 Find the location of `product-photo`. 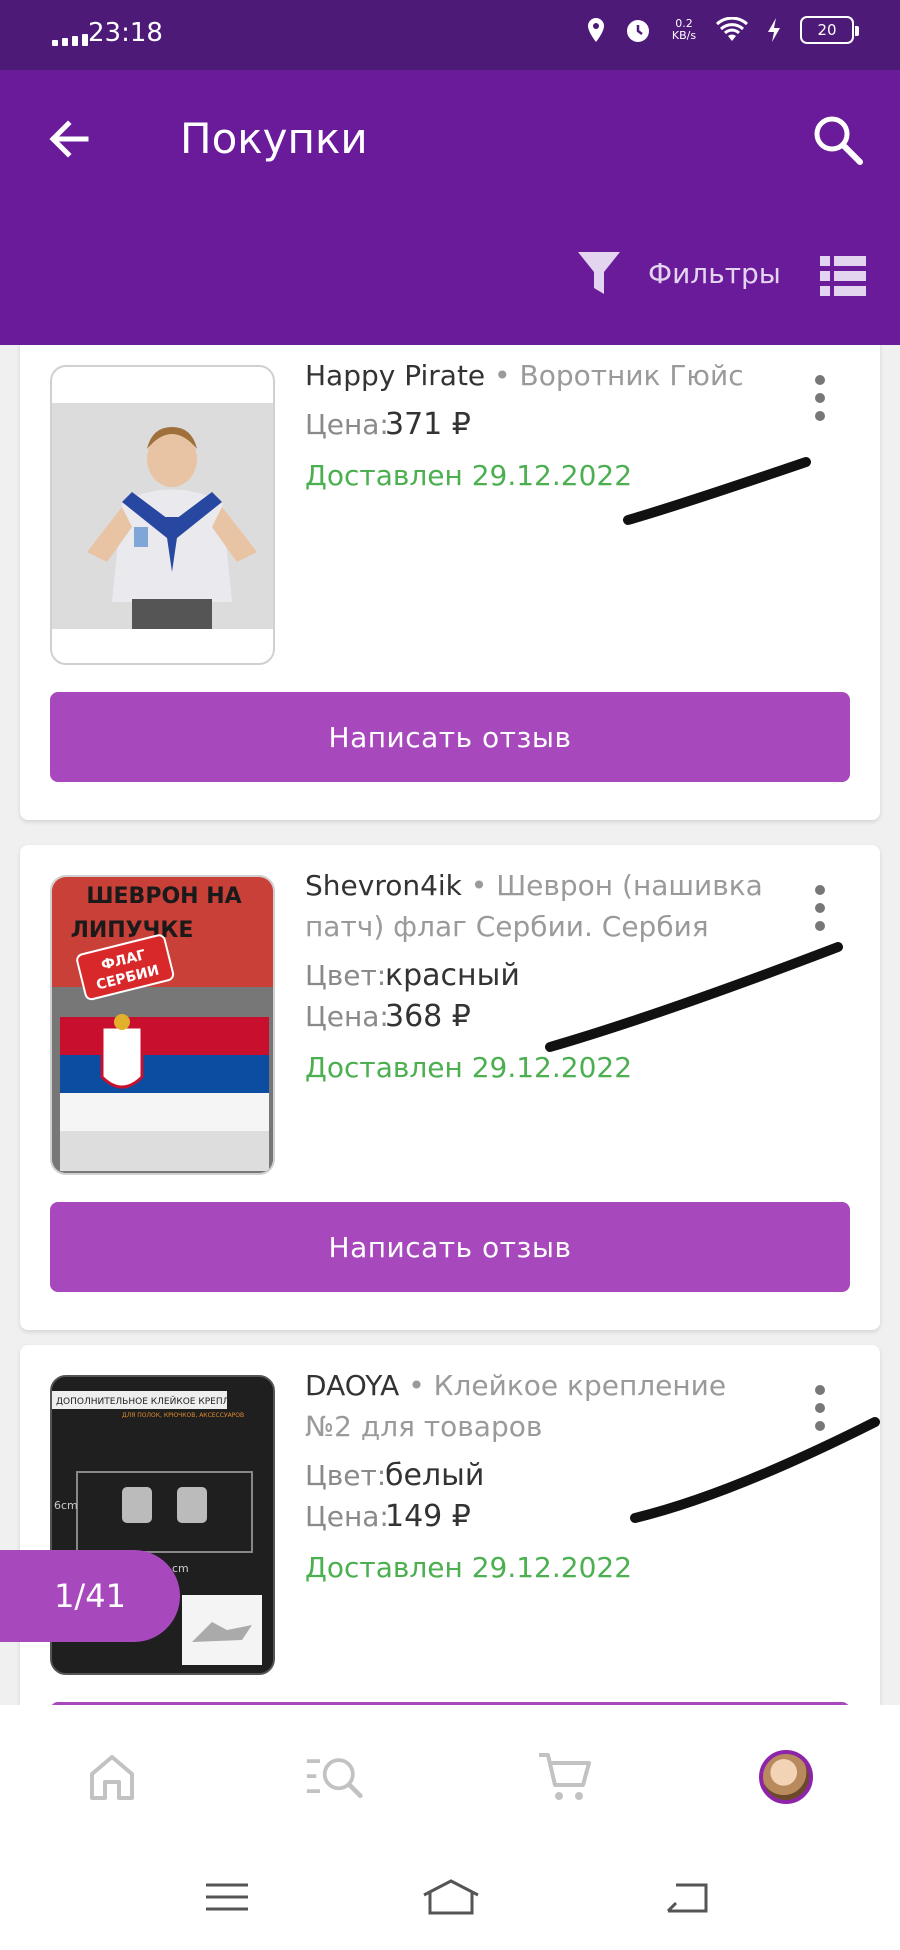

product-photo is located at coordinates (162, 516).